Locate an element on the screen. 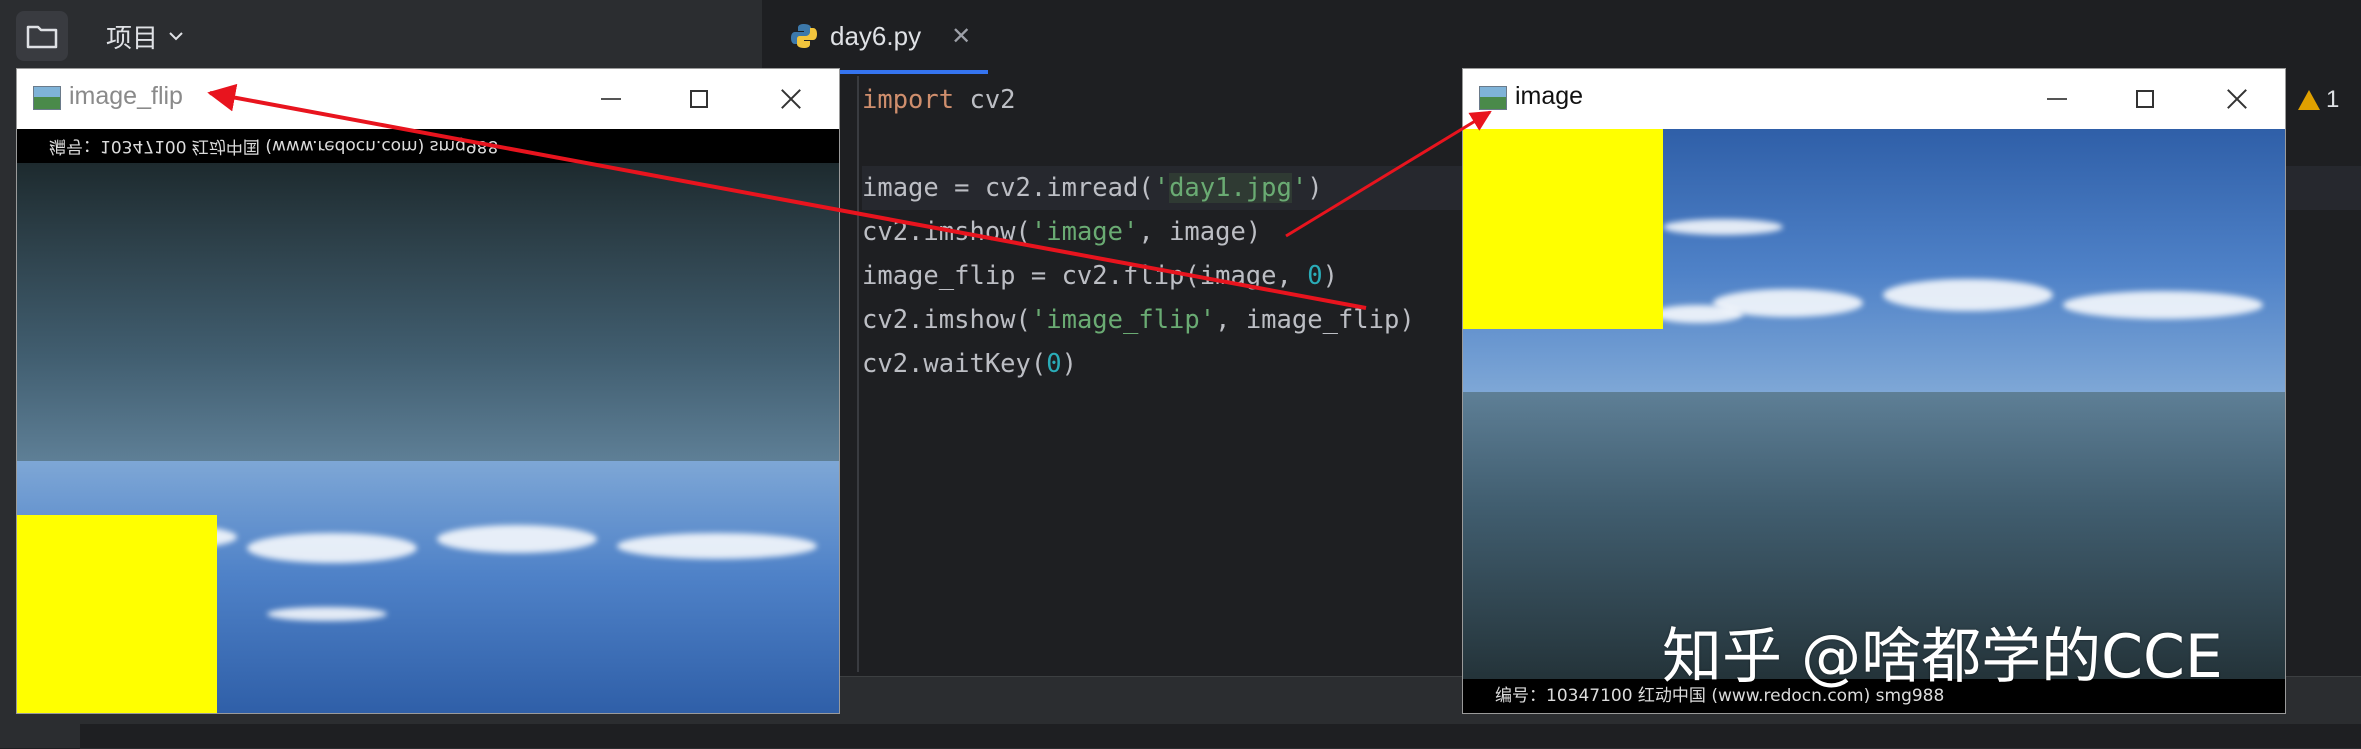  code-line-5: image_flip = cv2.flip(image, 0) is located at coordinates (1100, 276).